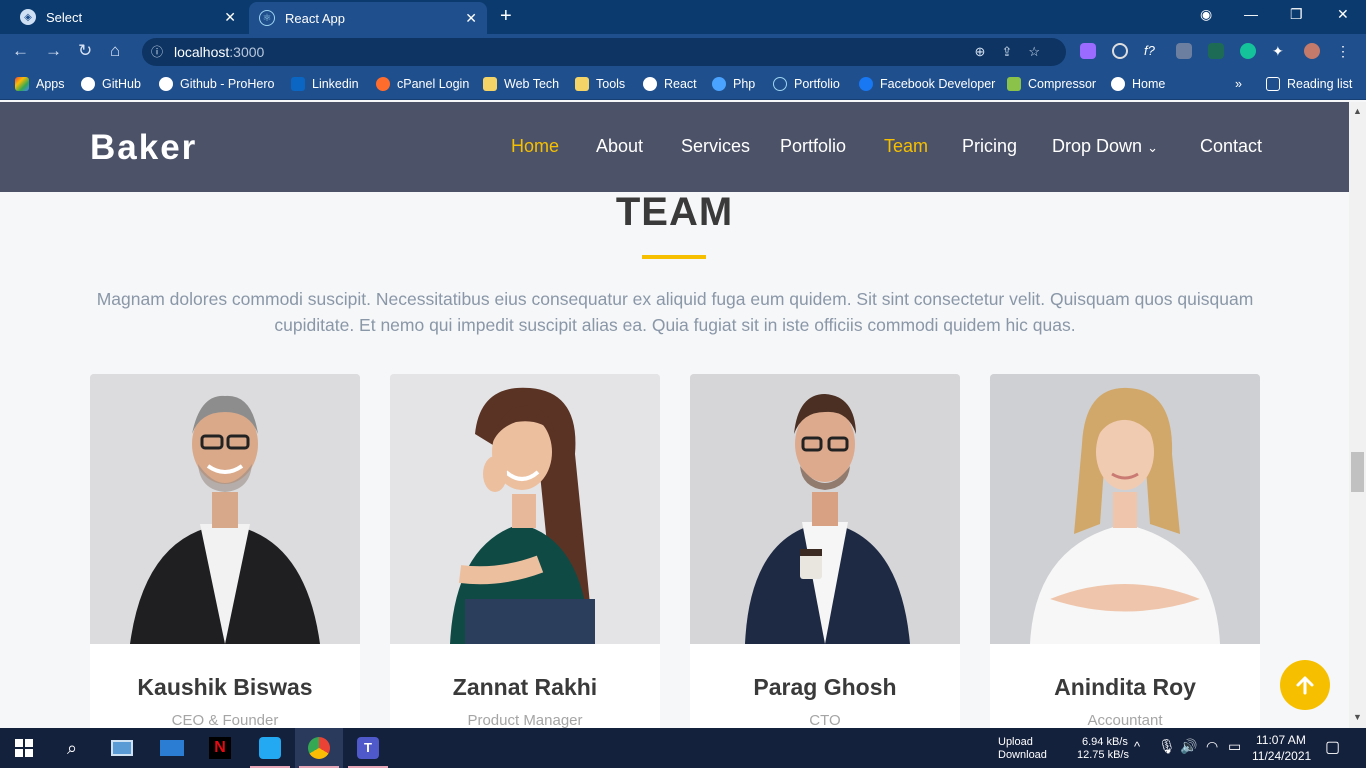 This screenshot has height=768, width=1366. I want to click on wifi-icon: ◠, so click(1212, 746).